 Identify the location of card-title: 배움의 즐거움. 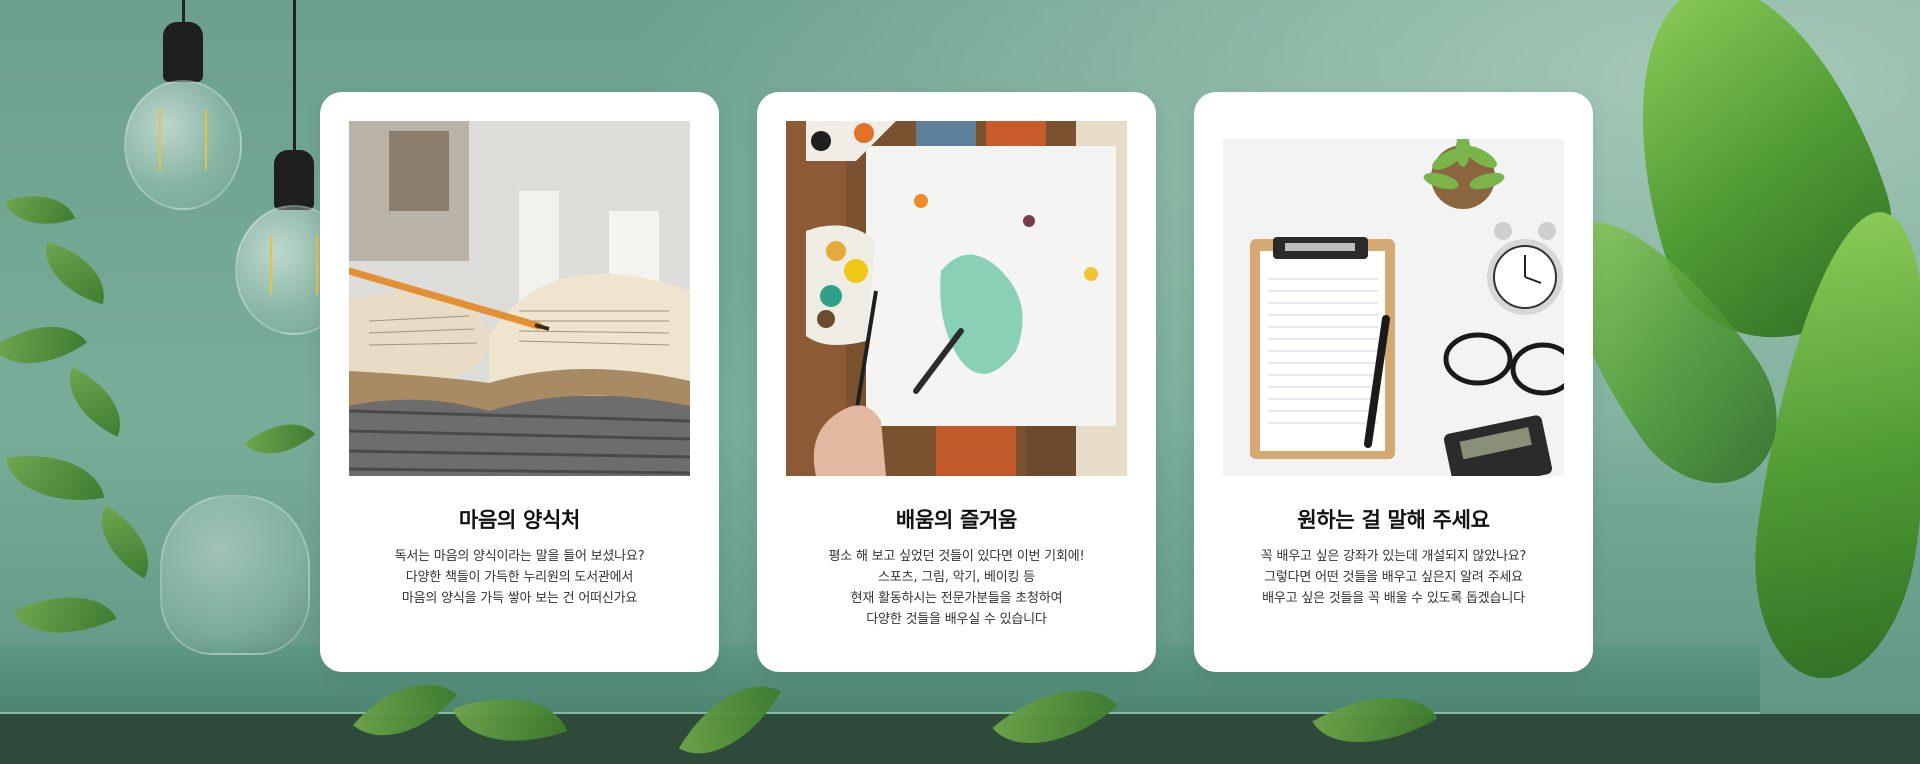
(956, 520).